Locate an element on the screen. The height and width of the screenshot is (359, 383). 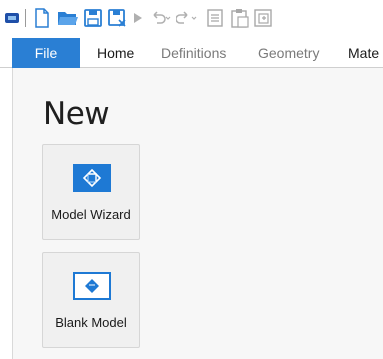
page-title: New is located at coordinates (76, 114).